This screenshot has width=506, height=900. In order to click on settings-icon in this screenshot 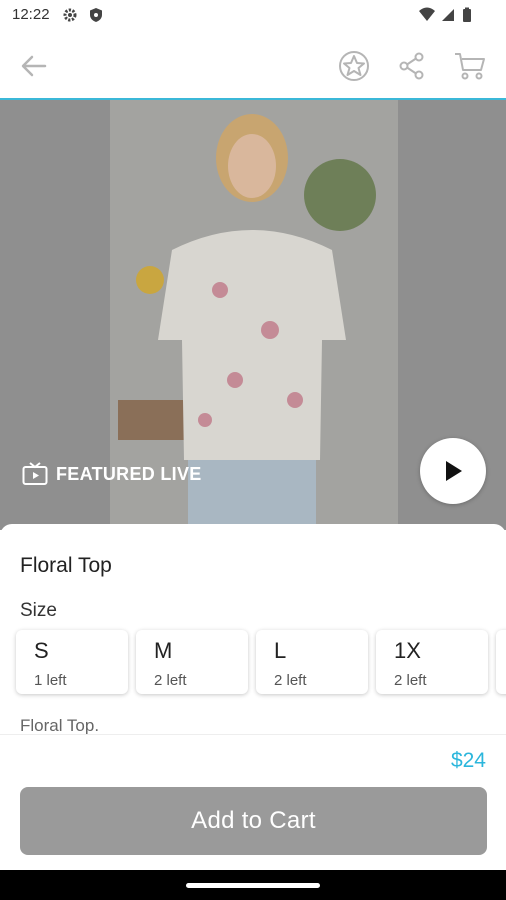, I will do `click(70, 17)`.